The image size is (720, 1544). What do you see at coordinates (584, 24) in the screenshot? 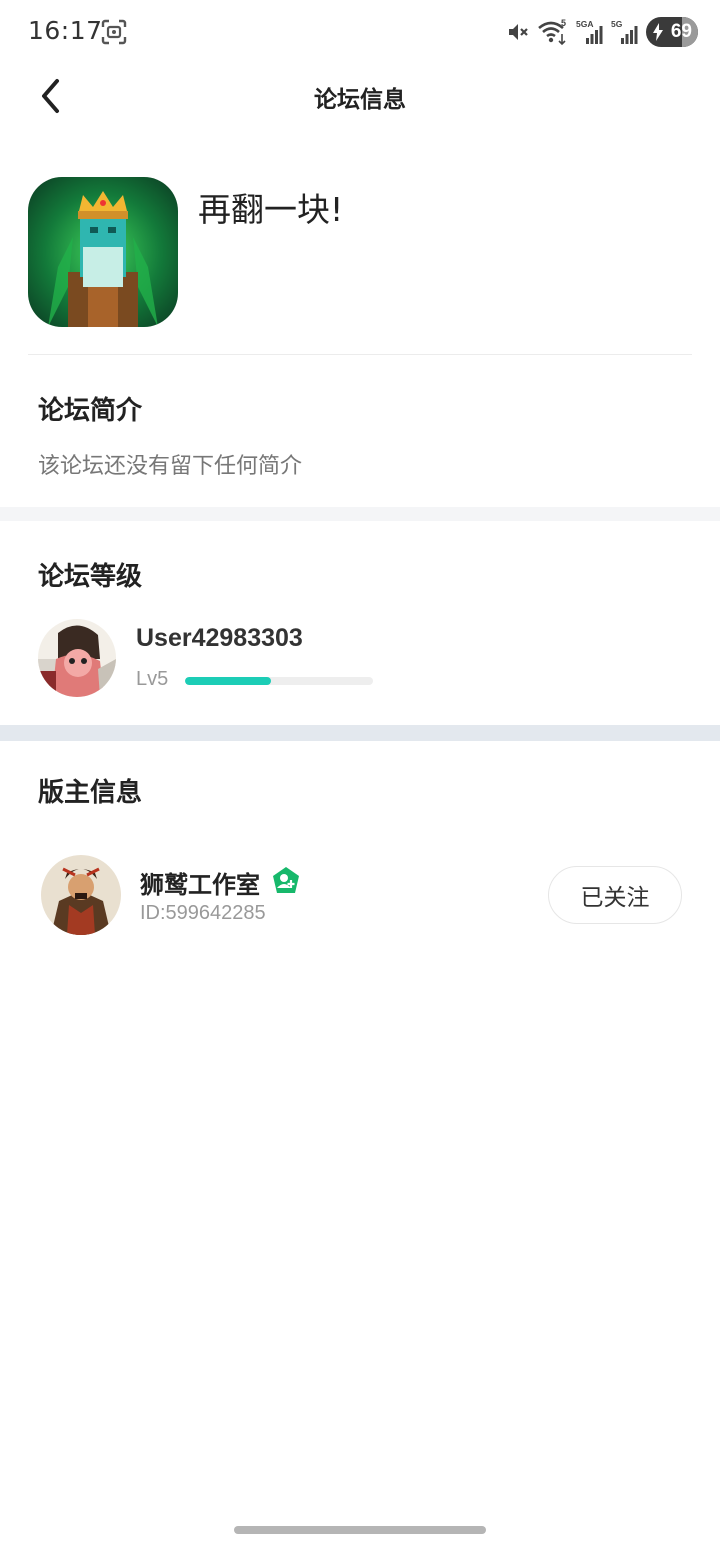
I see `sim1-label: 5GA` at bounding box center [584, 24].